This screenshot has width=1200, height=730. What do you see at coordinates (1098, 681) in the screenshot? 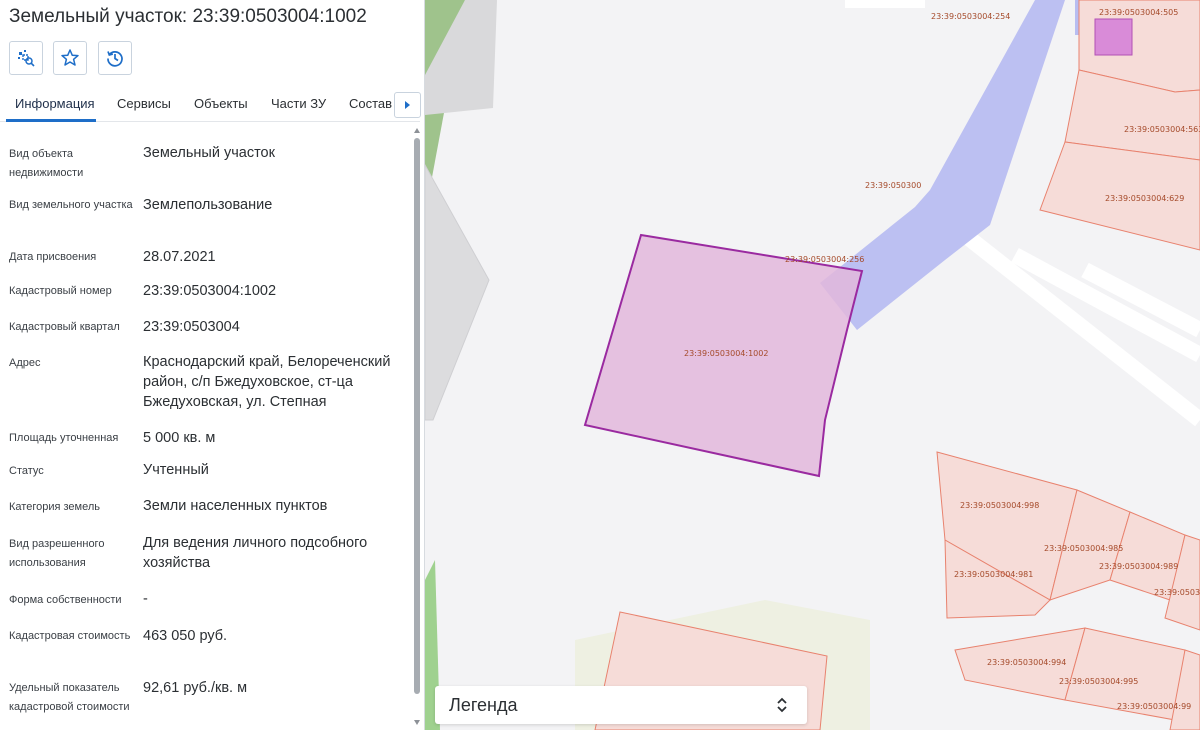
I see `label-995: 23:39:0503004:995` at bounding box center [1098, 681].